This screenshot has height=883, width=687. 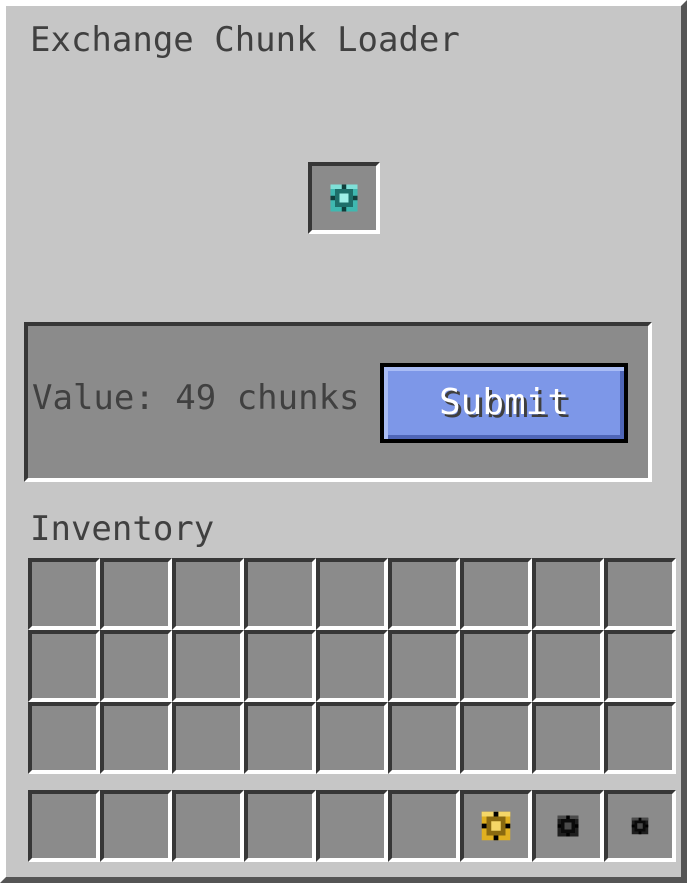 What do you see at coordinates (122, 529) in the screenshot?
I see `inventory-label: Inventory` at bounding box center [122, 529].